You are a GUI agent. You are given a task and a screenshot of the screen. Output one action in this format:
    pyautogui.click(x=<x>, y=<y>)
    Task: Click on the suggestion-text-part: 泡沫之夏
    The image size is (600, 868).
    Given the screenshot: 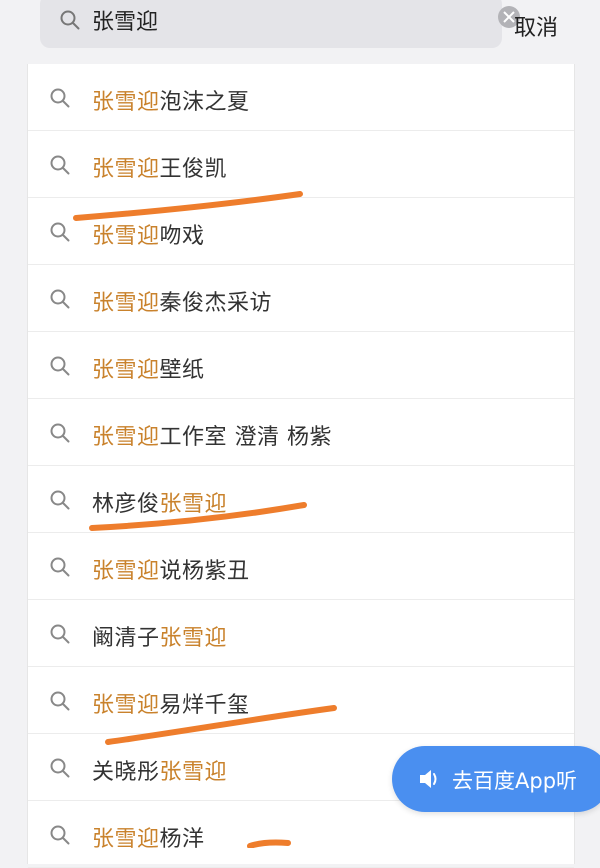 What is the action you would take?
    pyautogui.click(x=204, y=102)
    